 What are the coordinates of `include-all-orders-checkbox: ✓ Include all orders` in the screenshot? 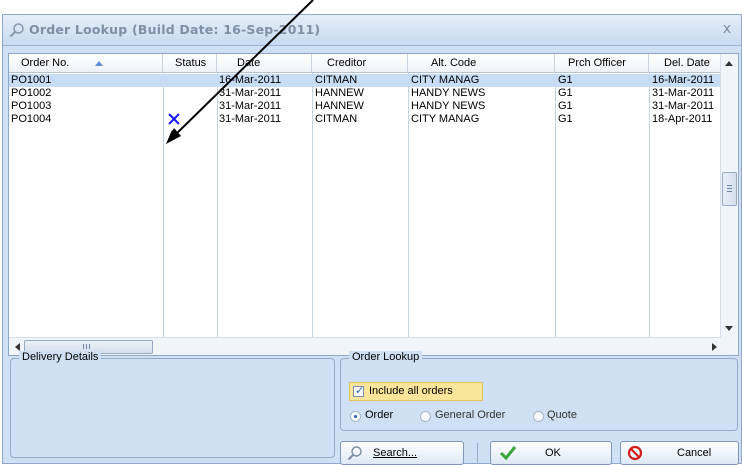 It's located at (416, 391).